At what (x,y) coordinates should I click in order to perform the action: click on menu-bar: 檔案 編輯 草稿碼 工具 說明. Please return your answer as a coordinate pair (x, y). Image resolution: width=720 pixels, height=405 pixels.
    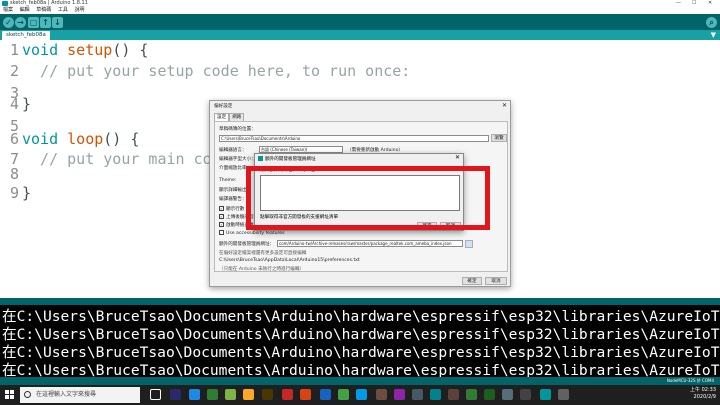
    Looking at the image, I should click on (360, 10).